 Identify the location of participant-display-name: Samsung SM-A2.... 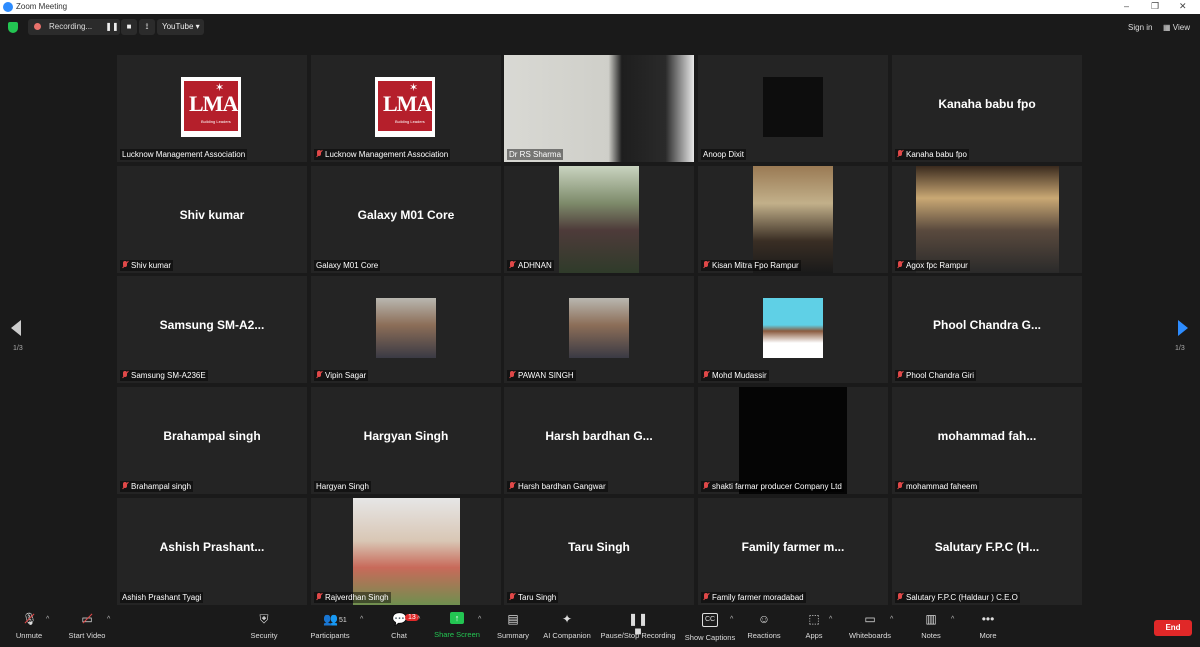
(212, 325).